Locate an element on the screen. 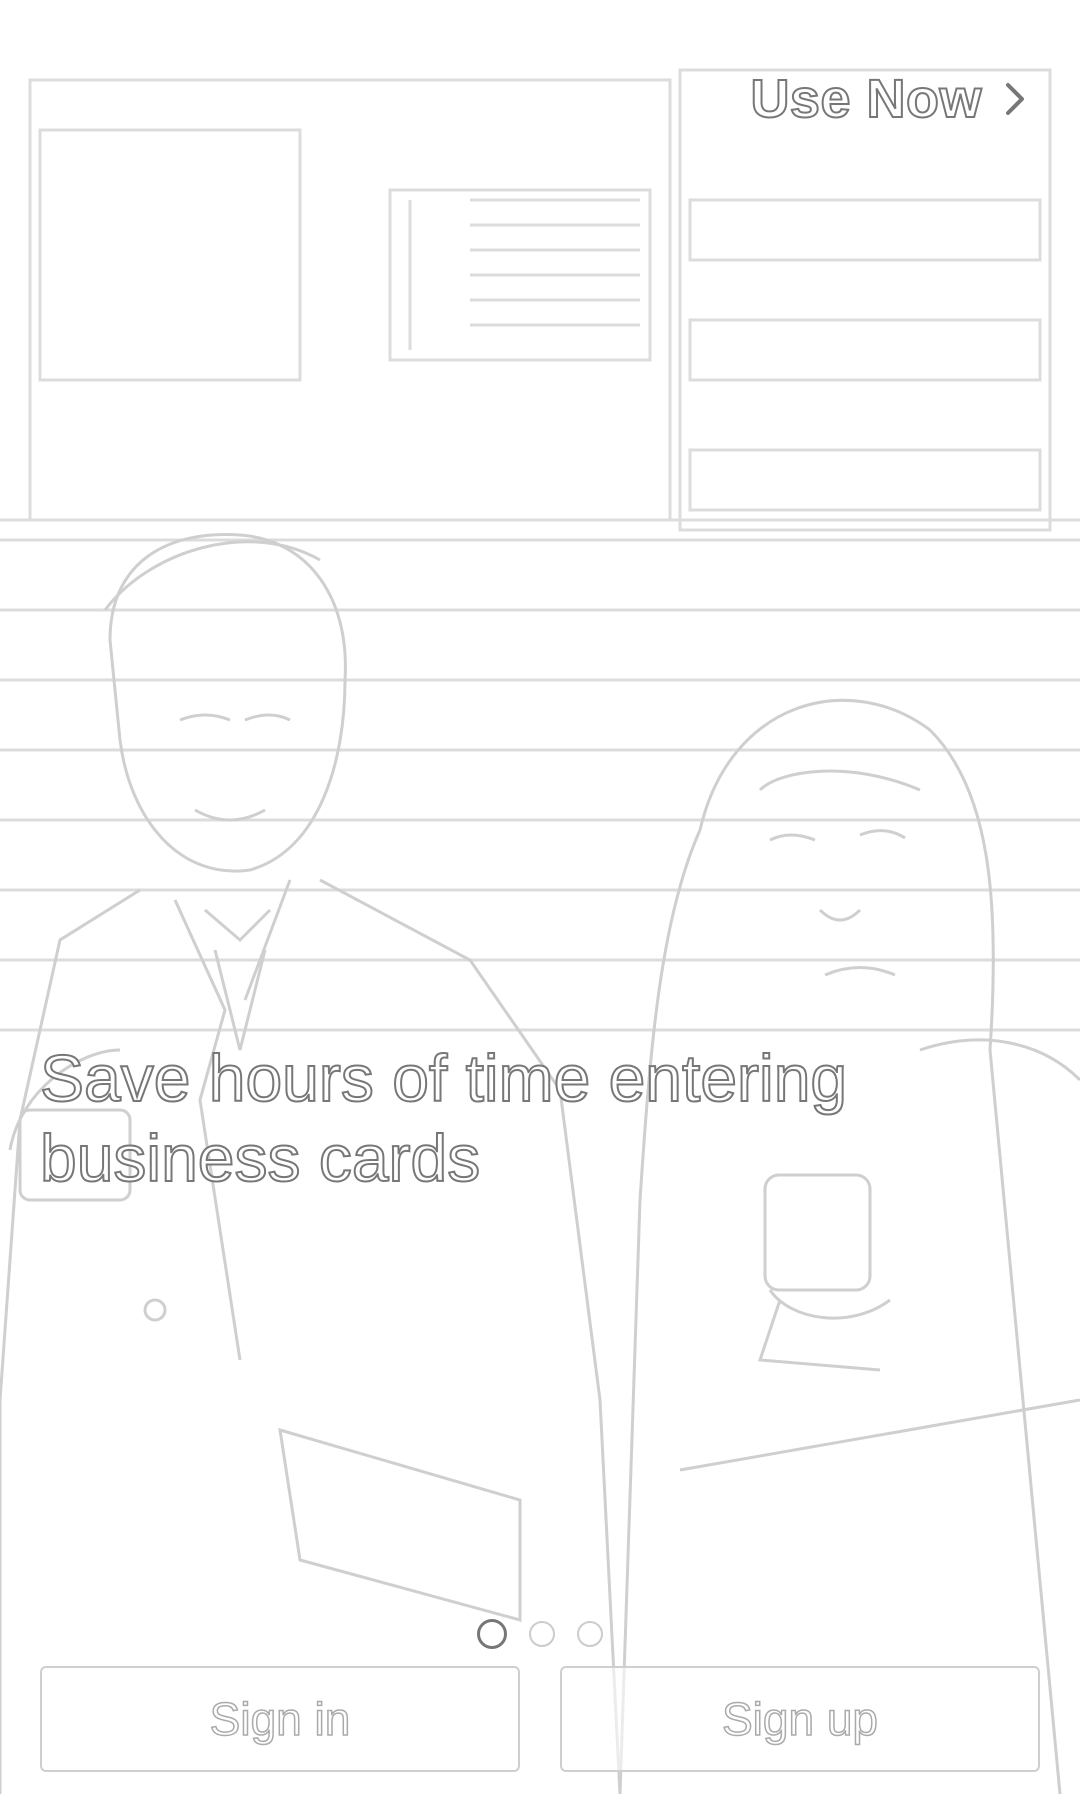  sign-in-label: Sign in is located at coordinates (280, 1719).